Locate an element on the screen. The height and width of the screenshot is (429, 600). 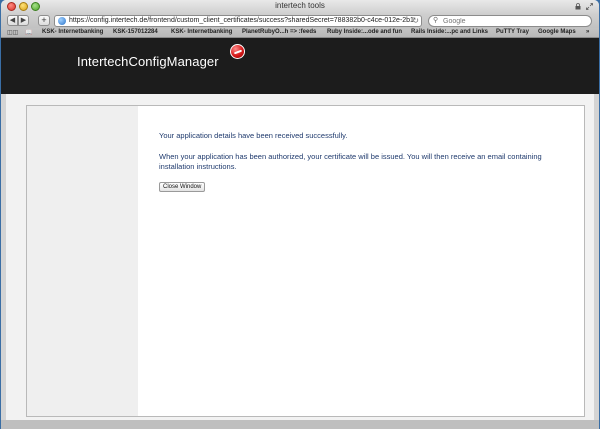
title-bar: intertech tools is located at coordinates (300, 7).